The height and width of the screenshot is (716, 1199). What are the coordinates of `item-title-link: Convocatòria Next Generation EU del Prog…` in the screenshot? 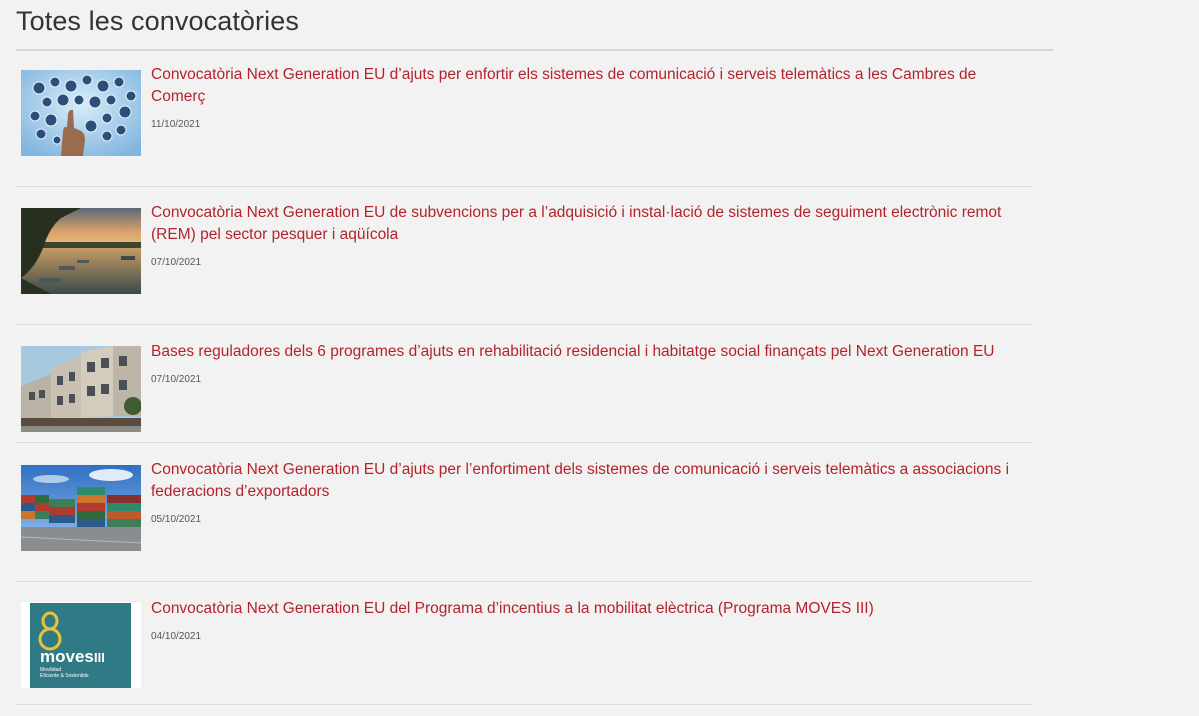 It's located at (591, 609).